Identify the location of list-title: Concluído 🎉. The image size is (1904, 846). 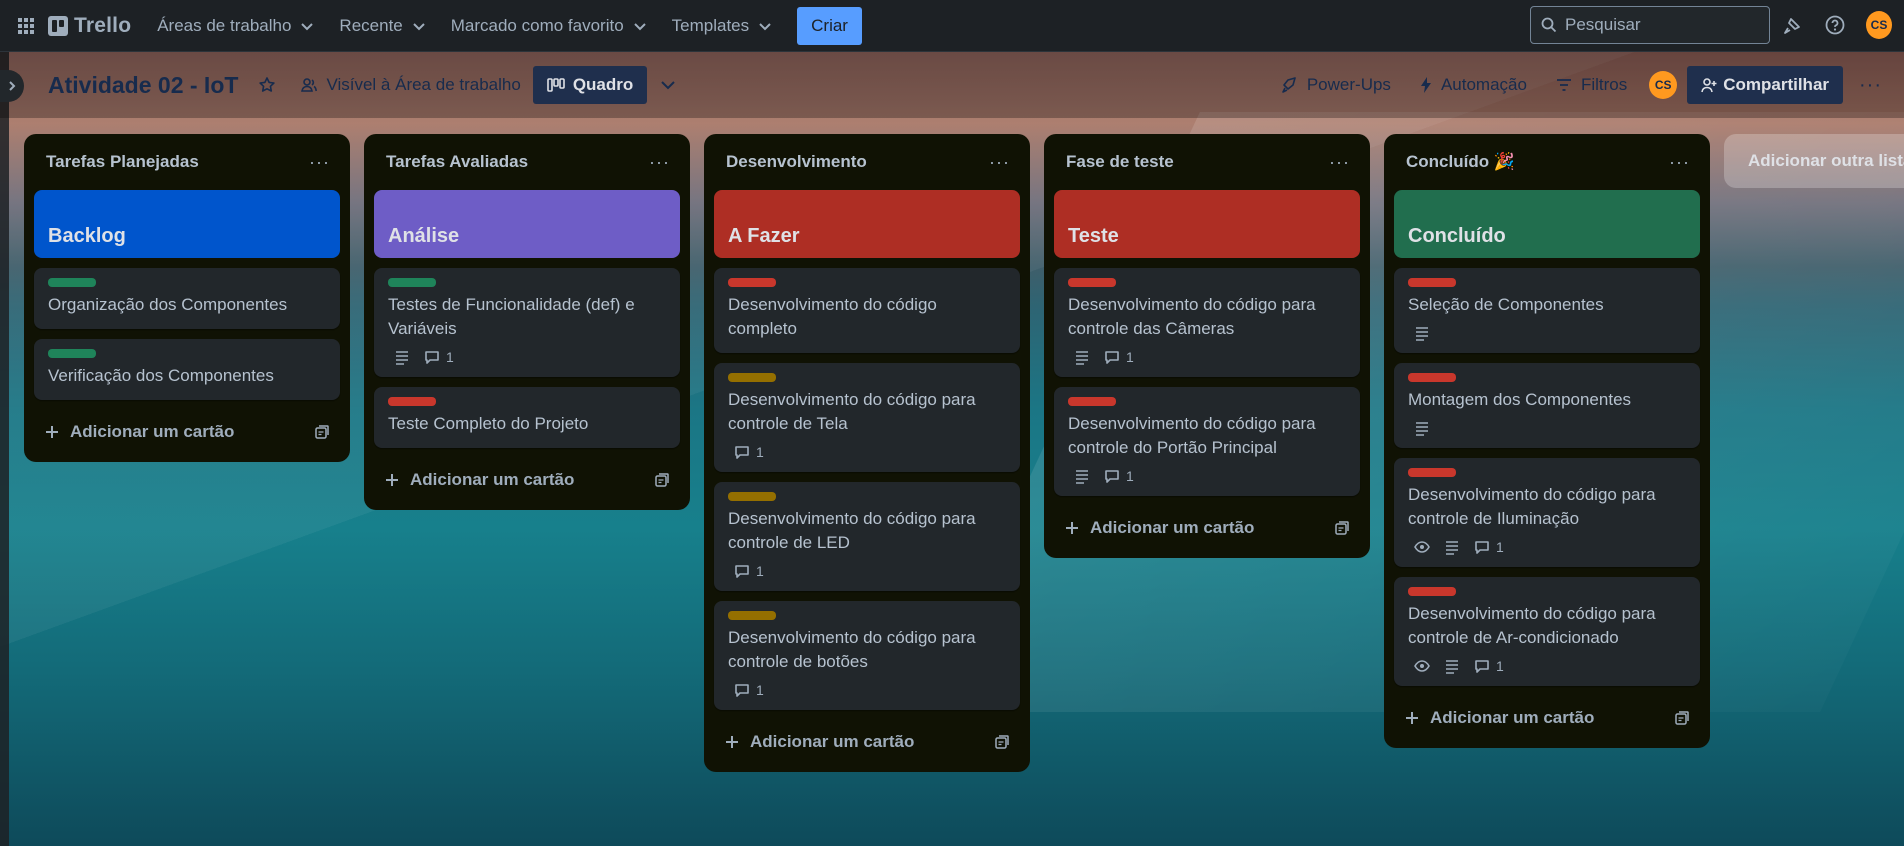
(1460, 162).